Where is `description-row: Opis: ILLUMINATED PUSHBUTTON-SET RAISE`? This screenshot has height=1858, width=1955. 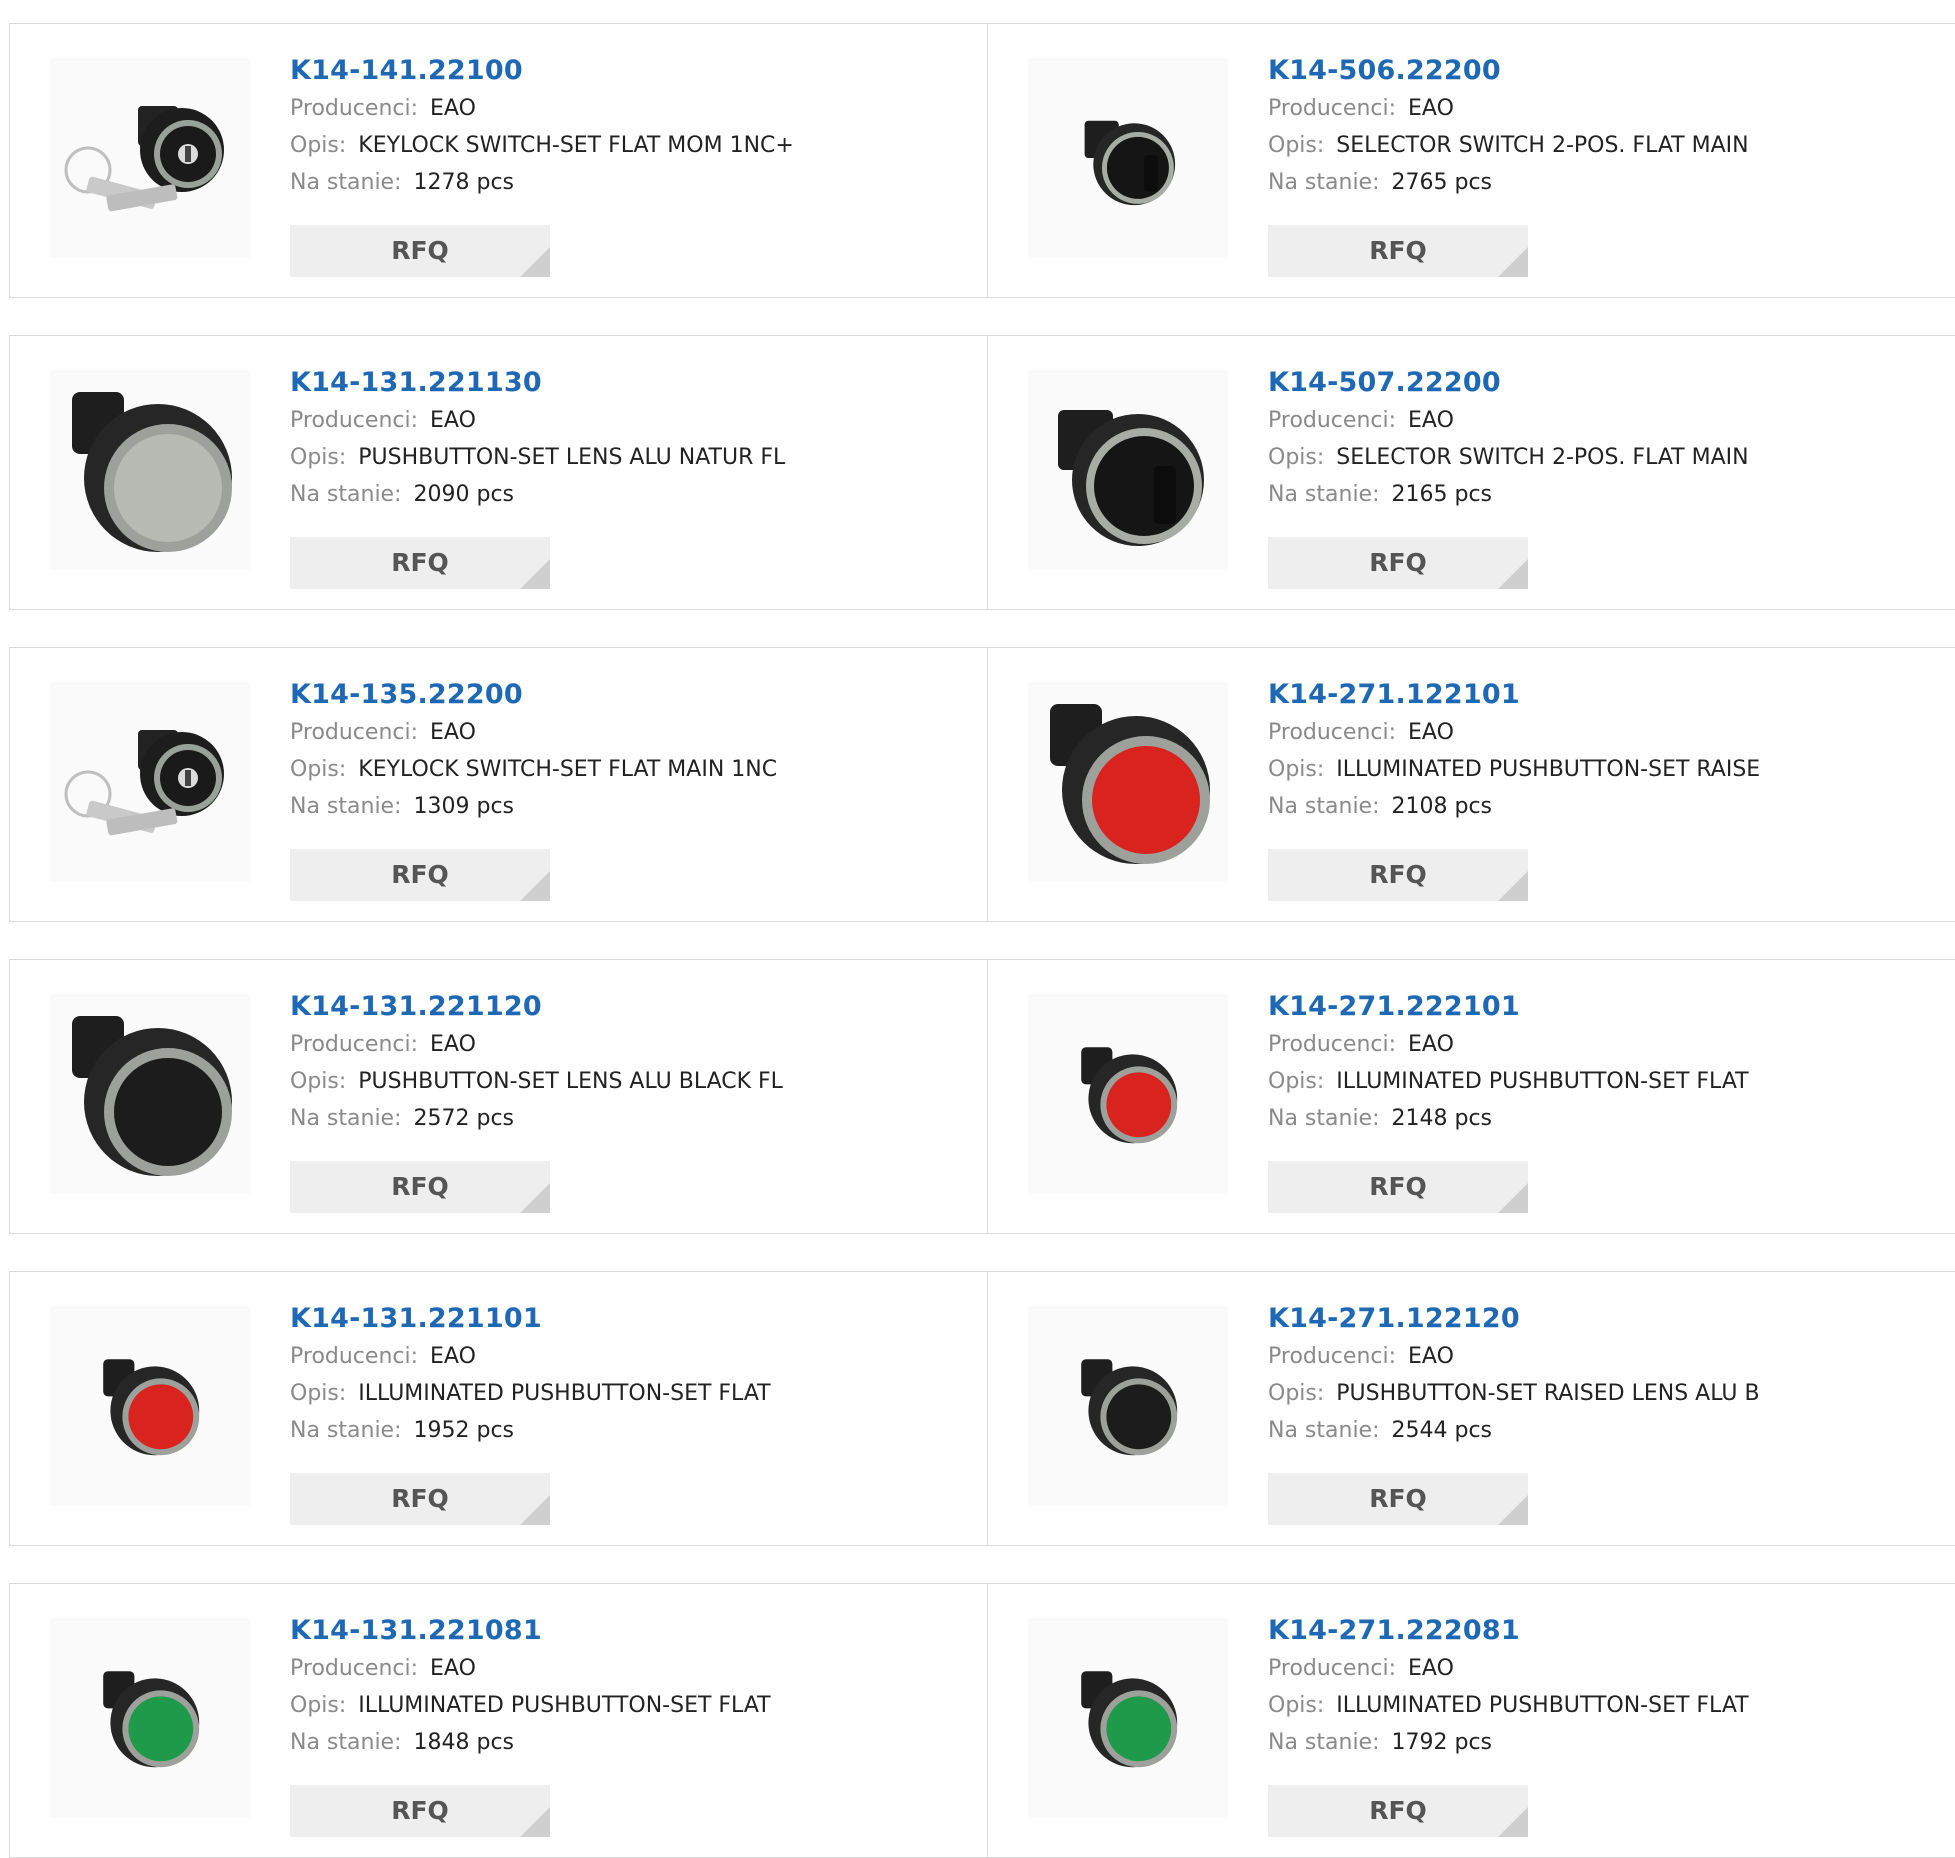
description-row: Opis: ILLUMINATED PUSHBUTTON-SET RAISE is located at coordinates (1514, 769).